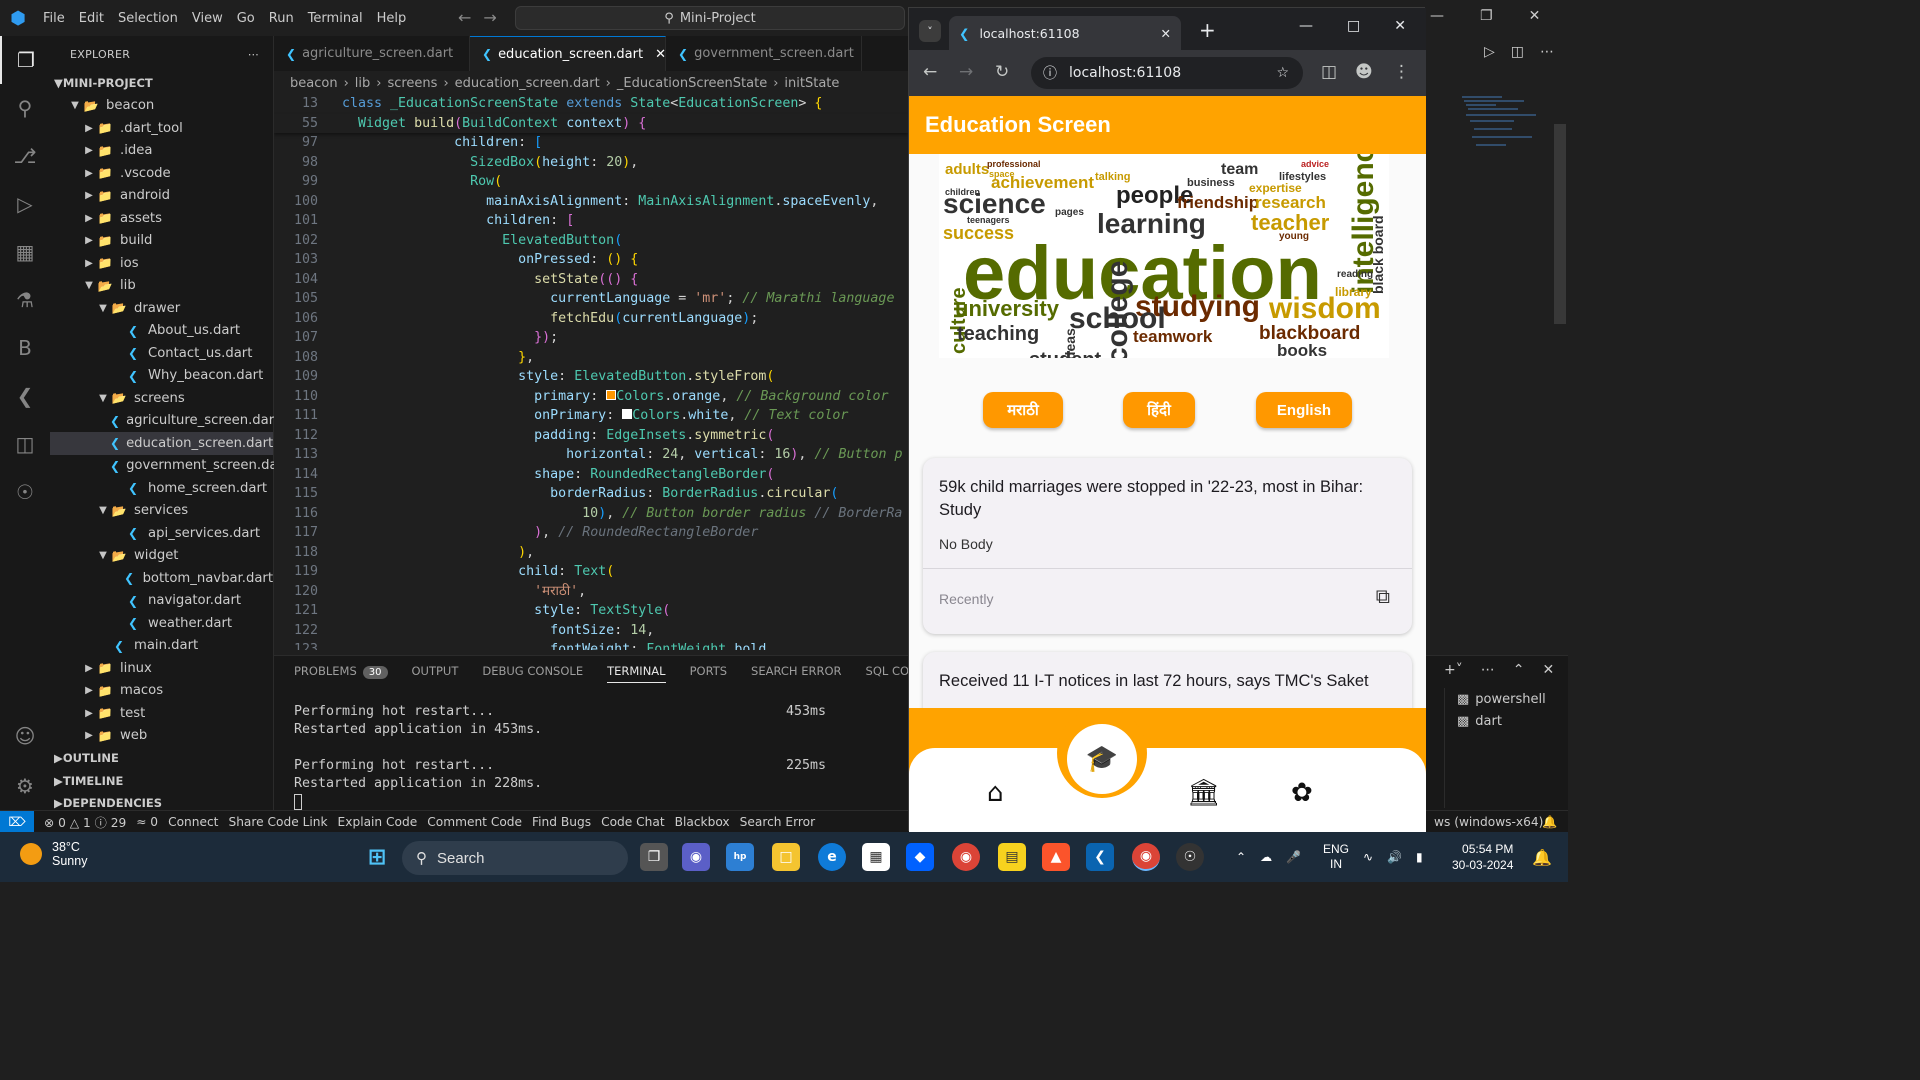  I want to click on folder-item: ▼ 📂 widget, so click(161, 556).